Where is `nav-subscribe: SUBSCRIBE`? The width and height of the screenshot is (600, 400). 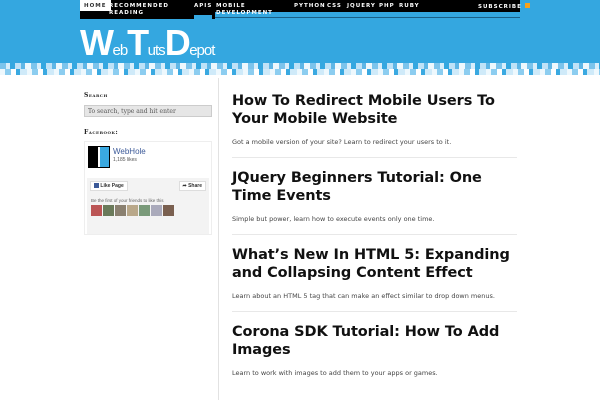 nav-subscribe: SUBSCRIBE is located at coordinates (504, 7).